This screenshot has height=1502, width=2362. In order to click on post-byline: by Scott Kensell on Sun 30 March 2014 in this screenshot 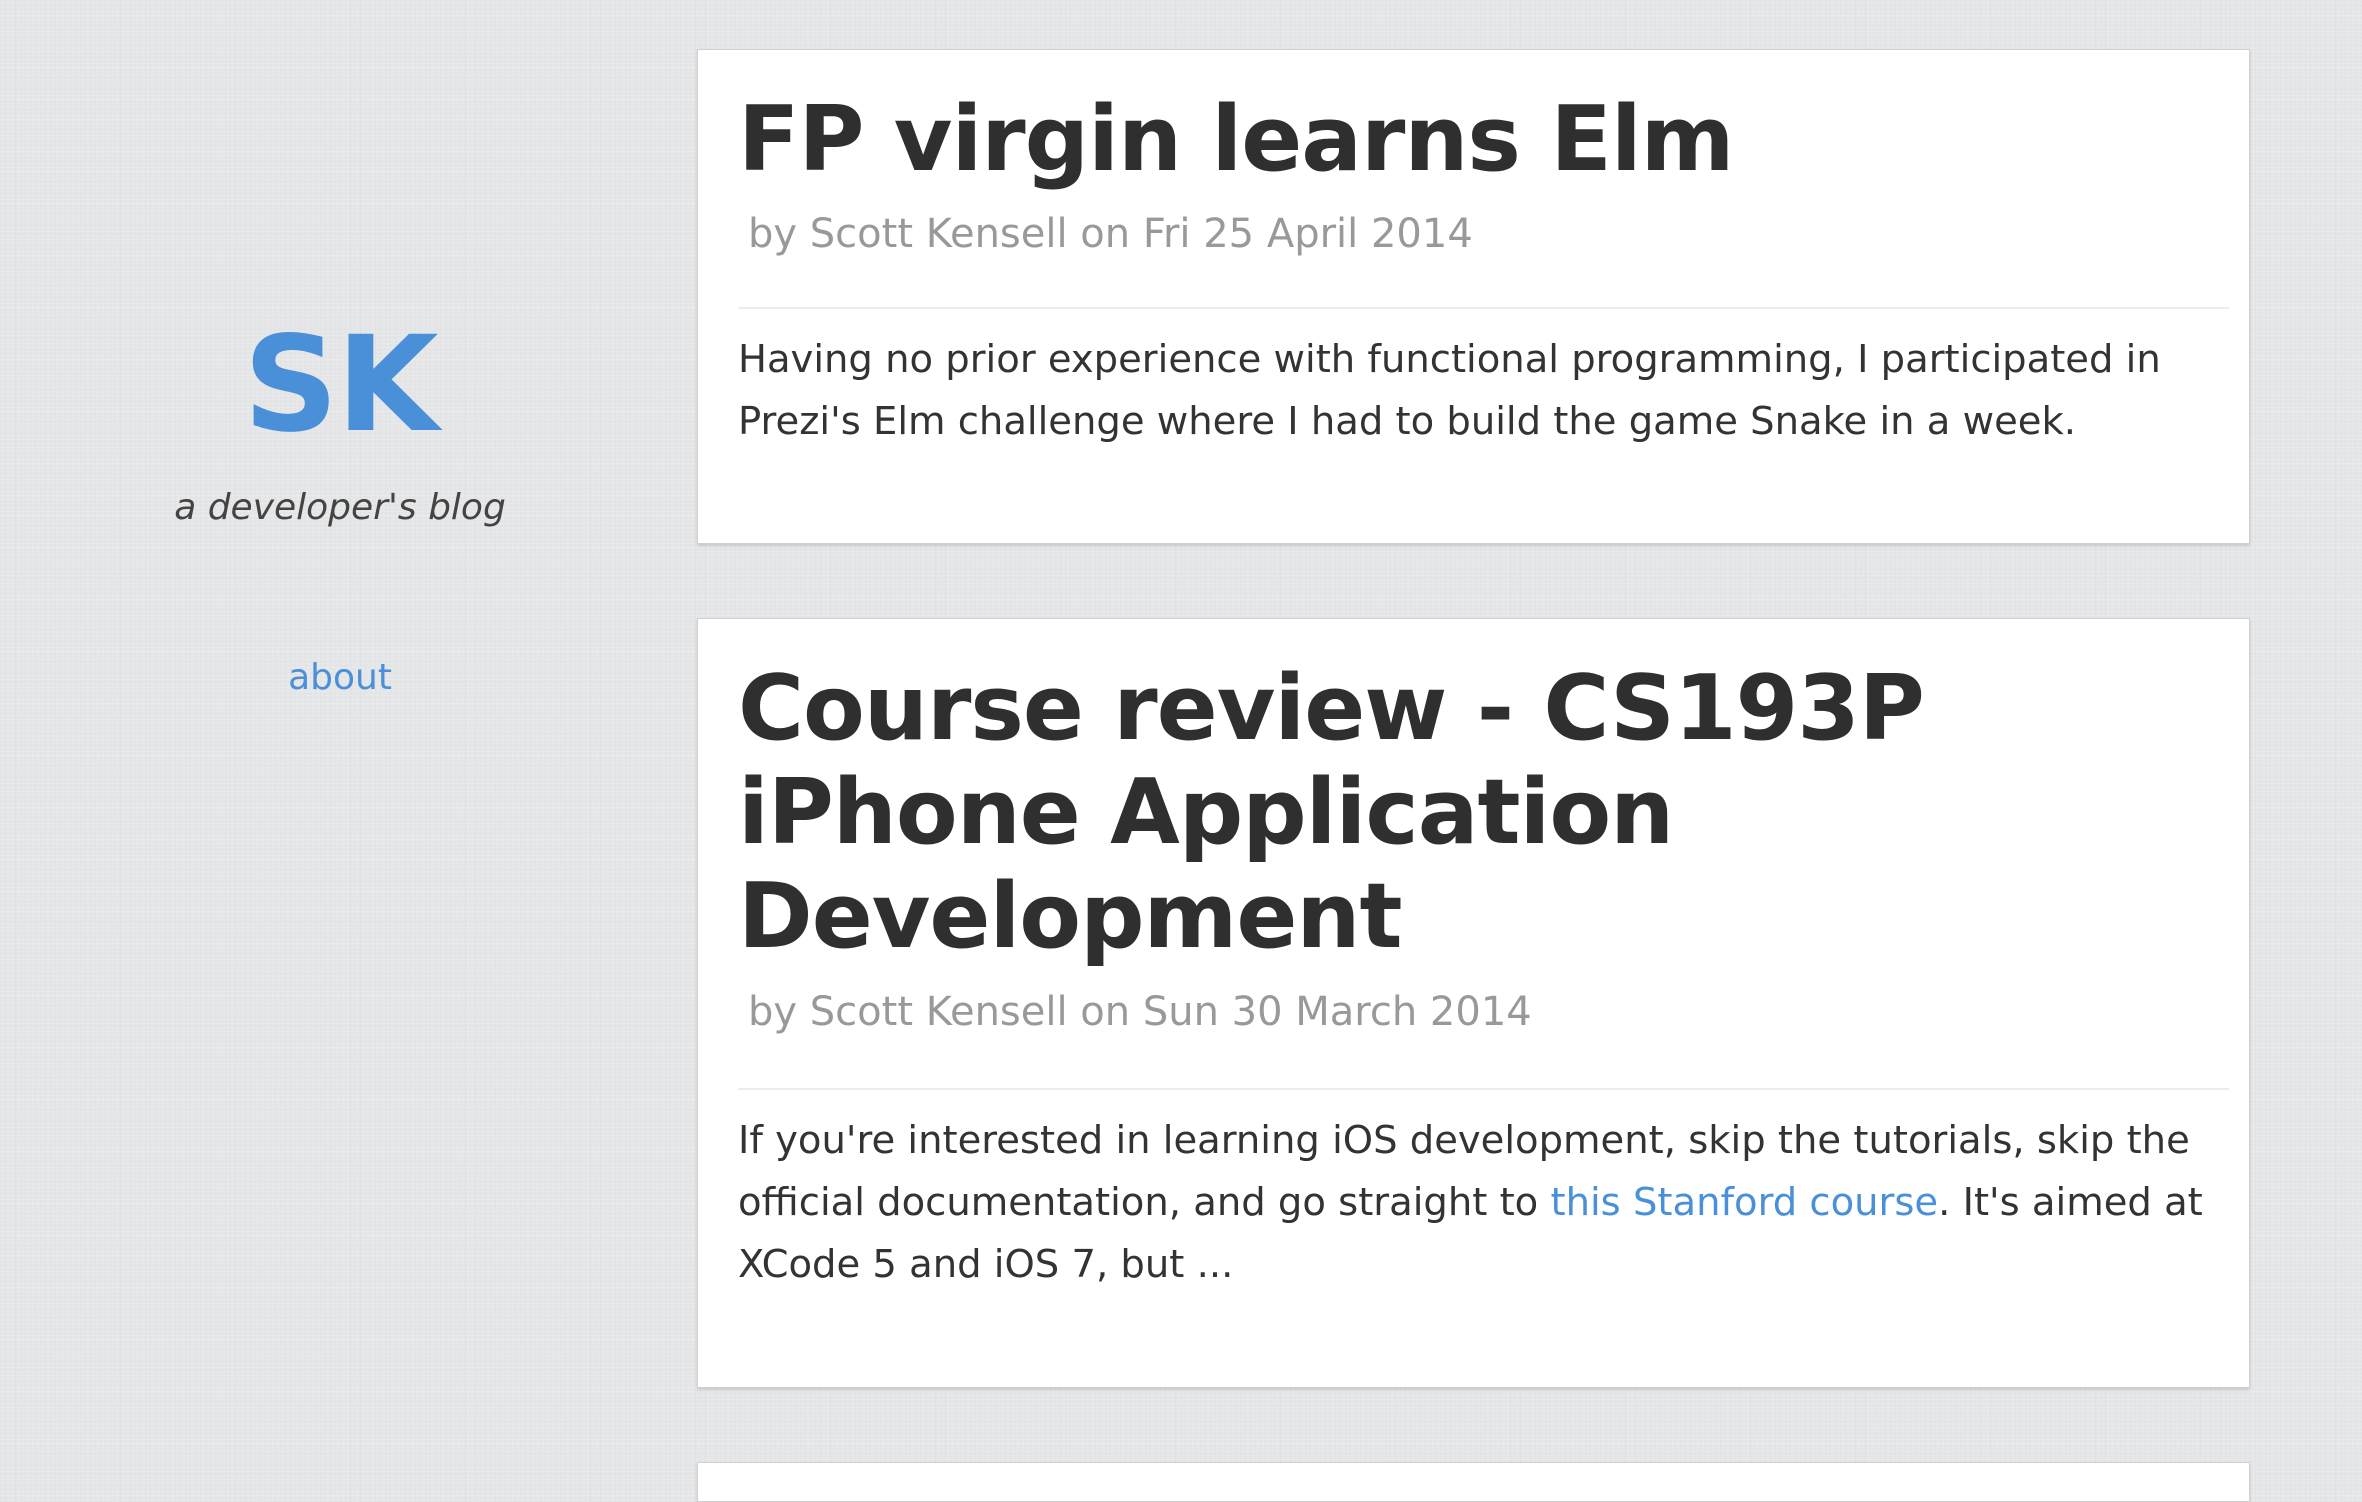, I will do `click(1140, 1012)`.